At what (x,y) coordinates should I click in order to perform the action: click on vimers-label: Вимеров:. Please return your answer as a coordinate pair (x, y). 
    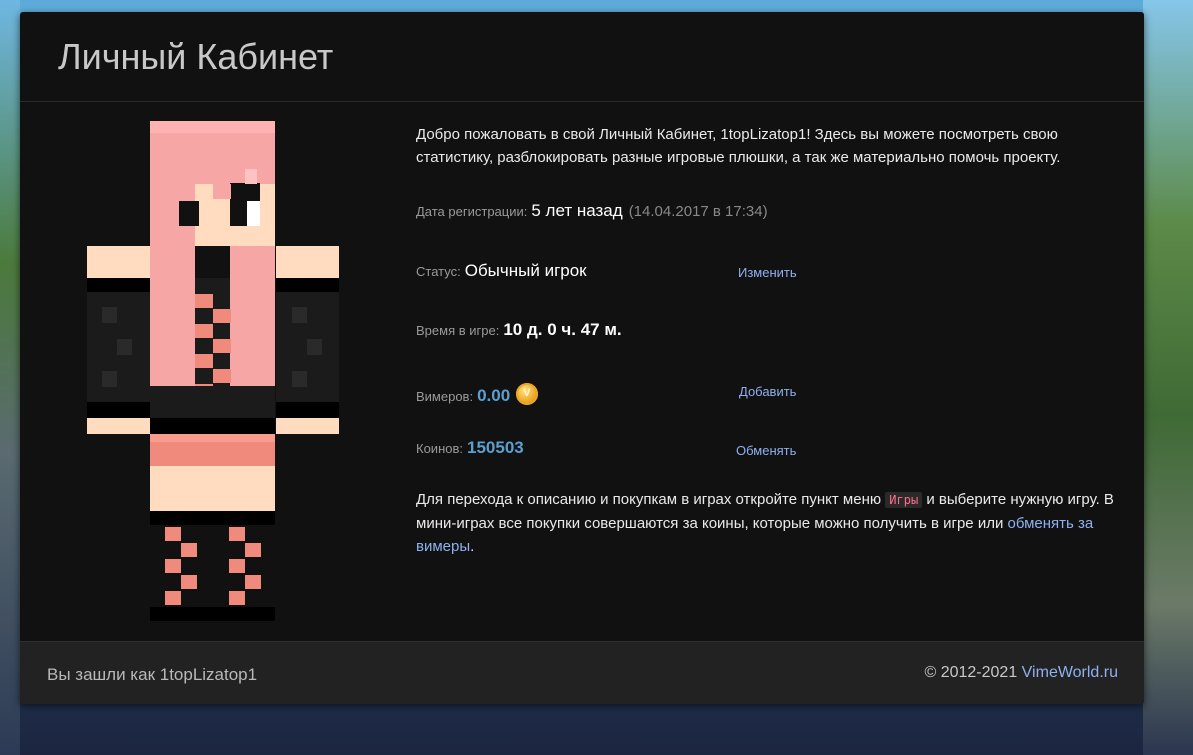
    Looking at the image, I should click on (445, 396).